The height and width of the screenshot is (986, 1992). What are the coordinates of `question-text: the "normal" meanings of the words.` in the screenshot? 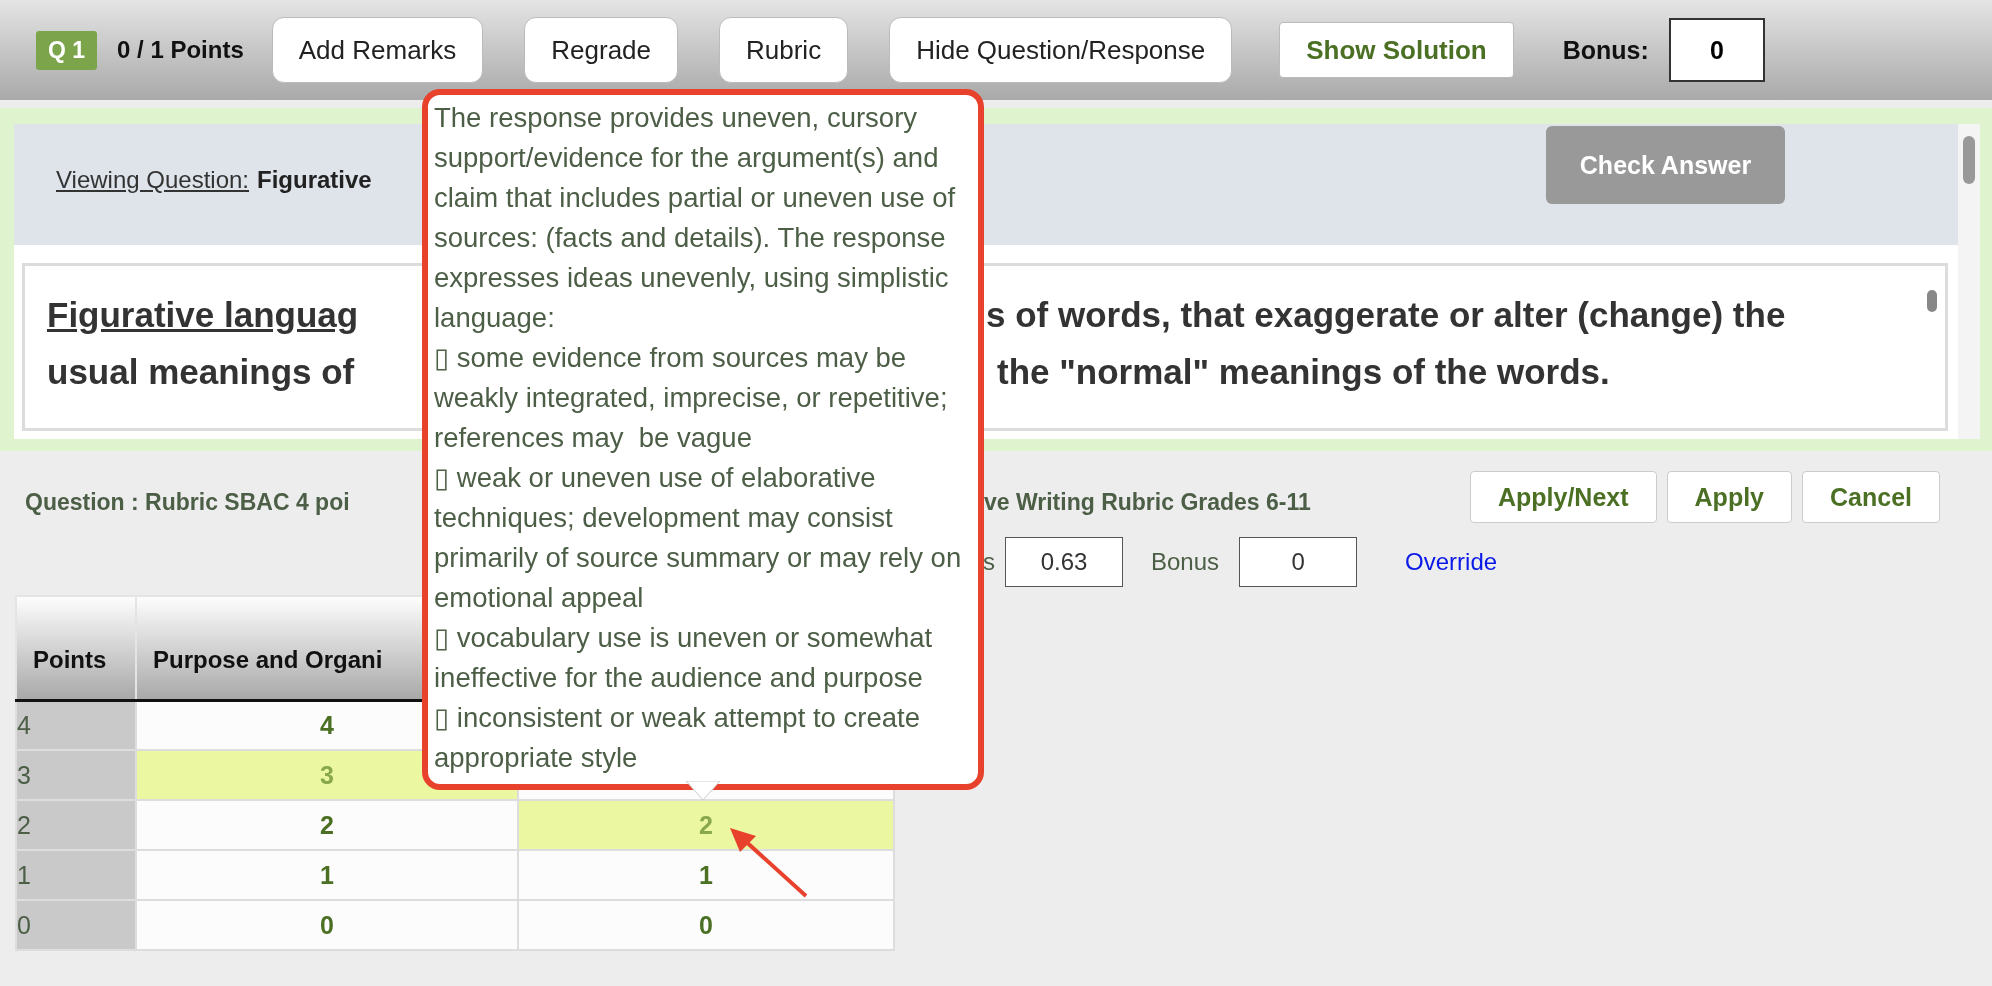 It's located at (1304, 371).